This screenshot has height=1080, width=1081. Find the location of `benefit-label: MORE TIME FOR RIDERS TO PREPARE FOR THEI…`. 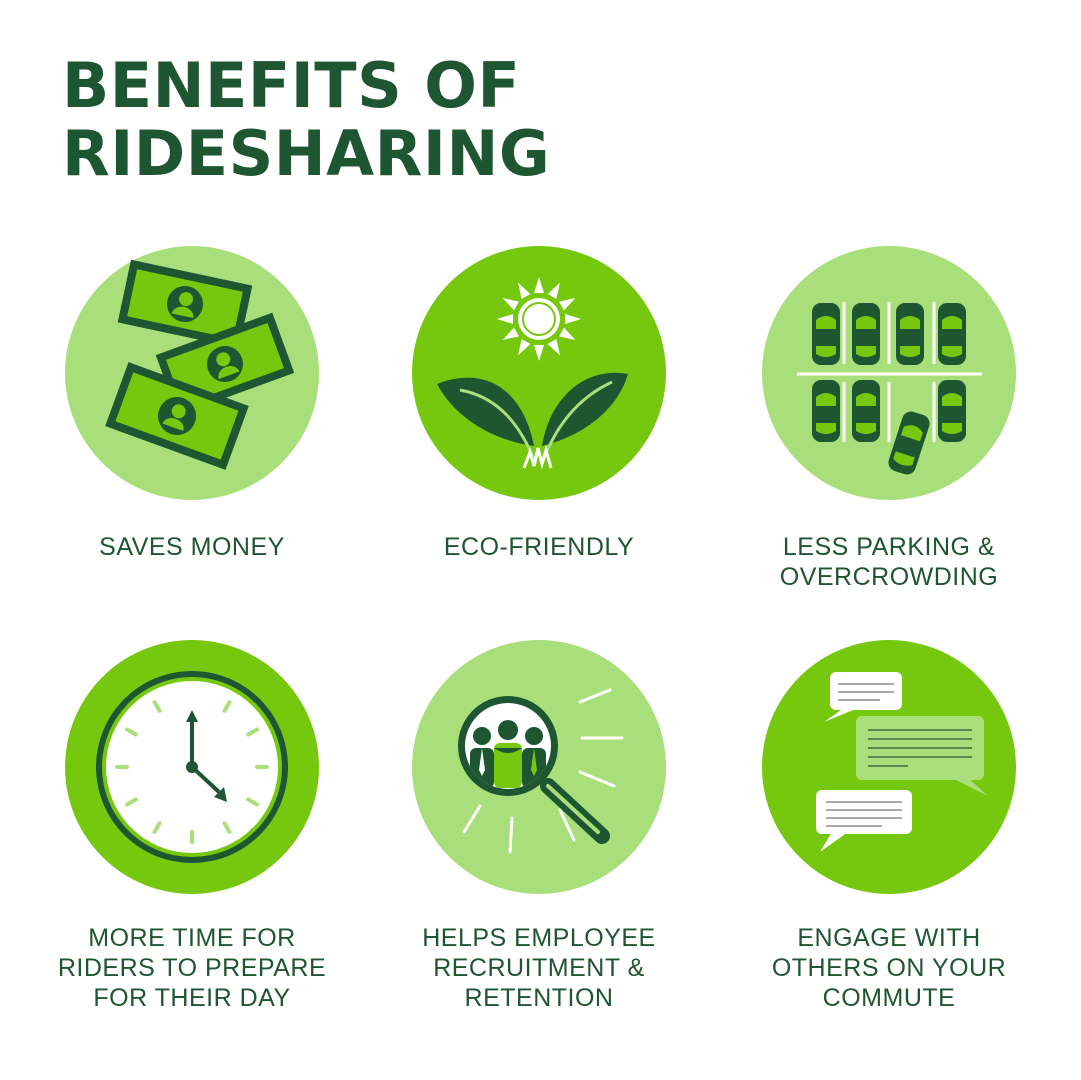

benefit-label: MORE TIME FOR RIDERS TO PREPARE FOR THEI… is located at coordinates (192, 968).